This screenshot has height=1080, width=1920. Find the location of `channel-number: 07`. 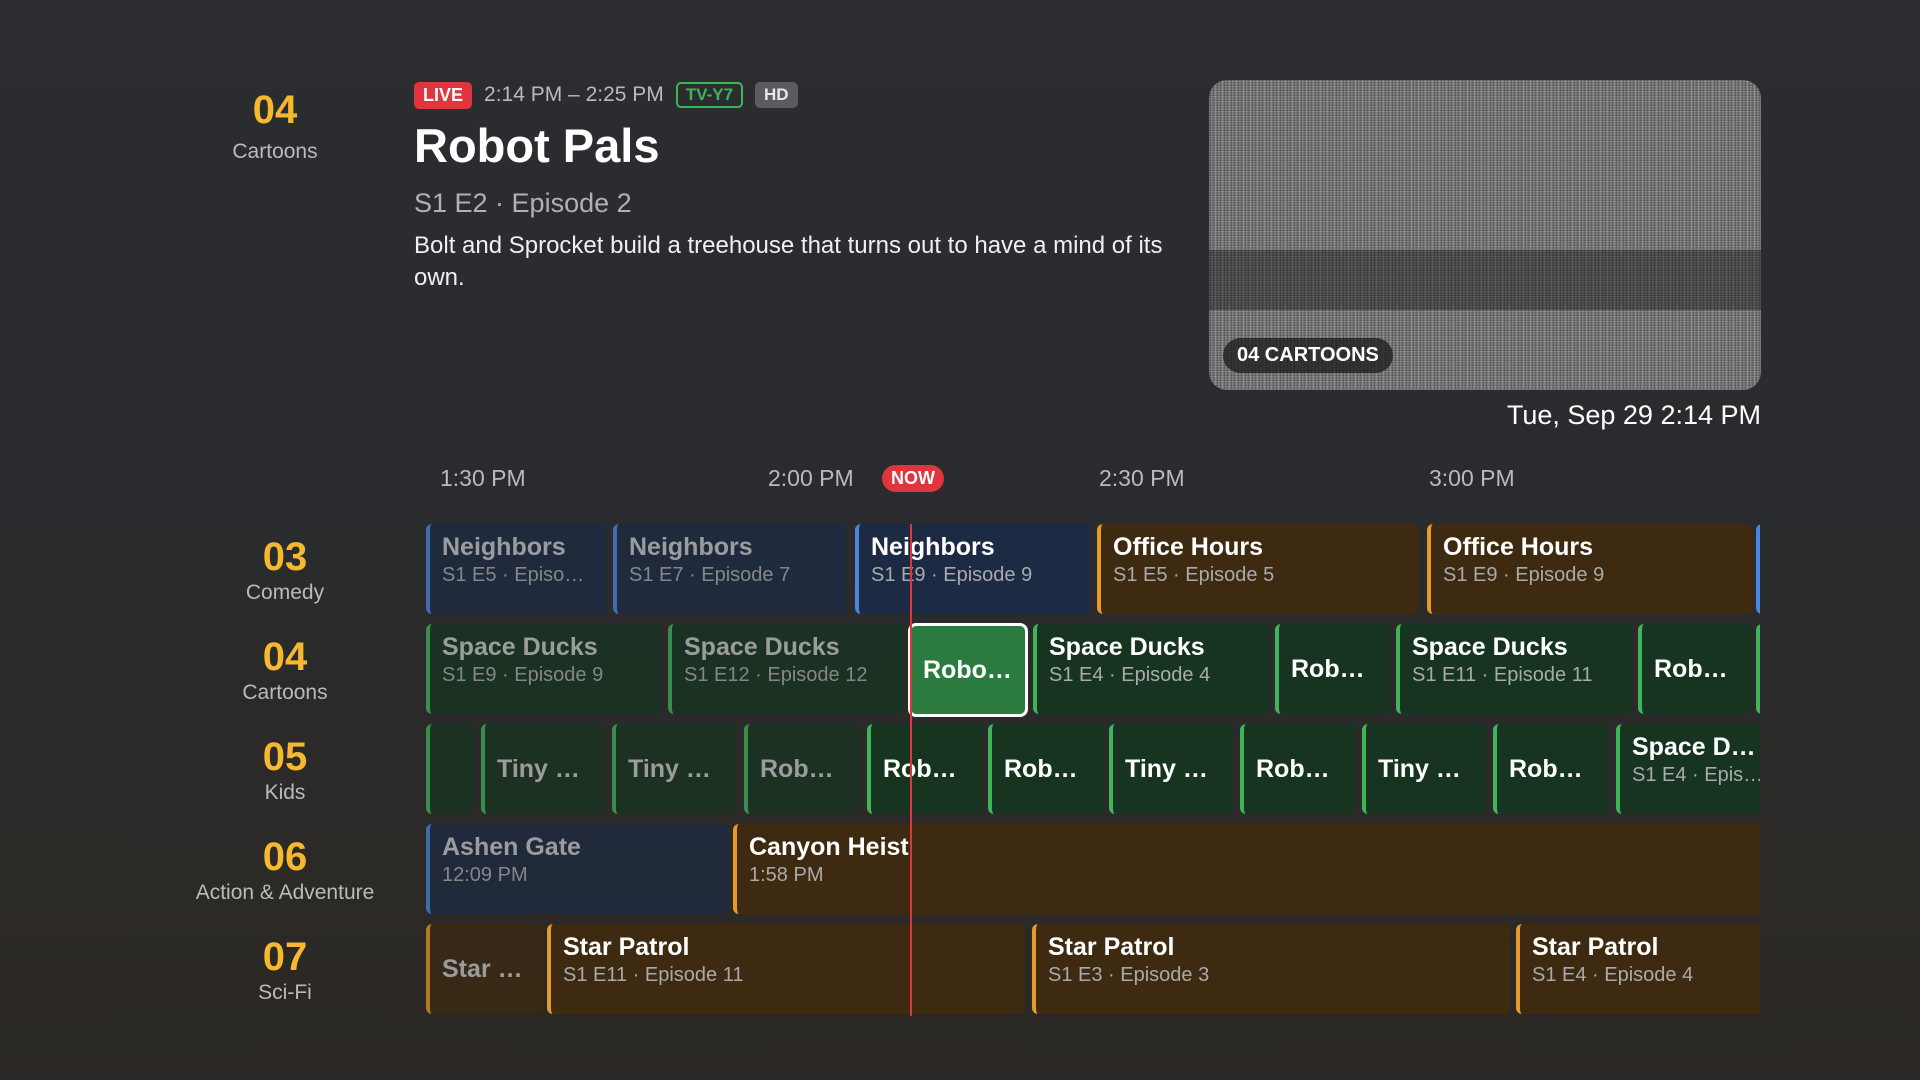

channel-number: 07 is located at coordinates (285, 957).